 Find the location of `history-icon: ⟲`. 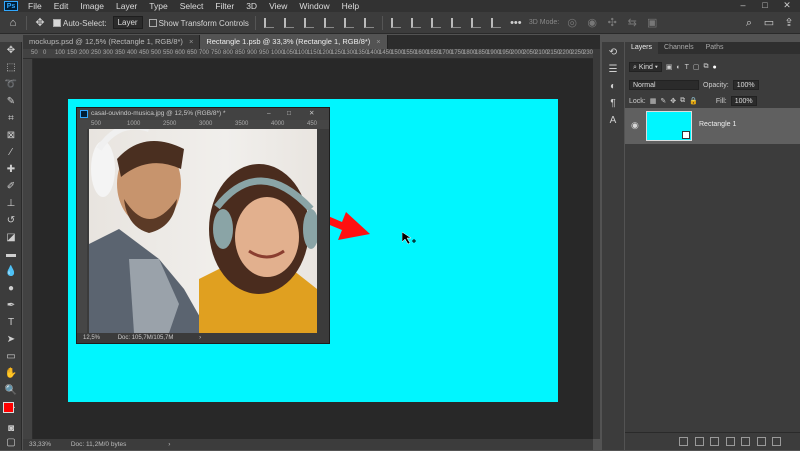

history-icon: ⟲ is located at coordinates (613, 52).